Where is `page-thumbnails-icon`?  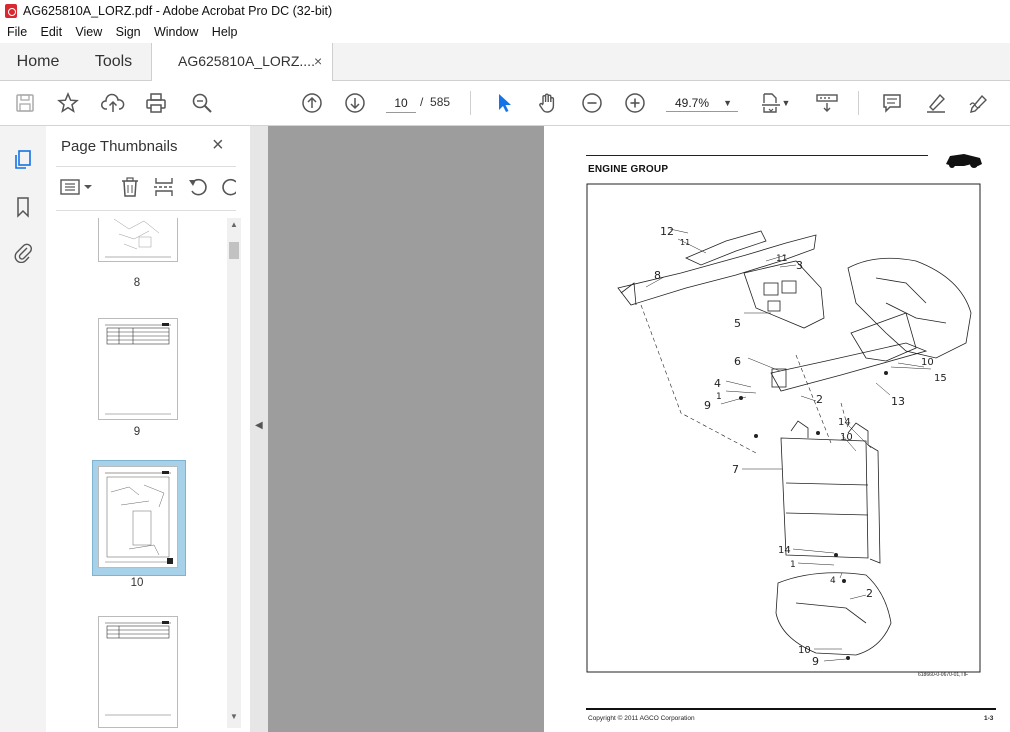
page-thumbnails-icon is located at coordinates (23, 160).